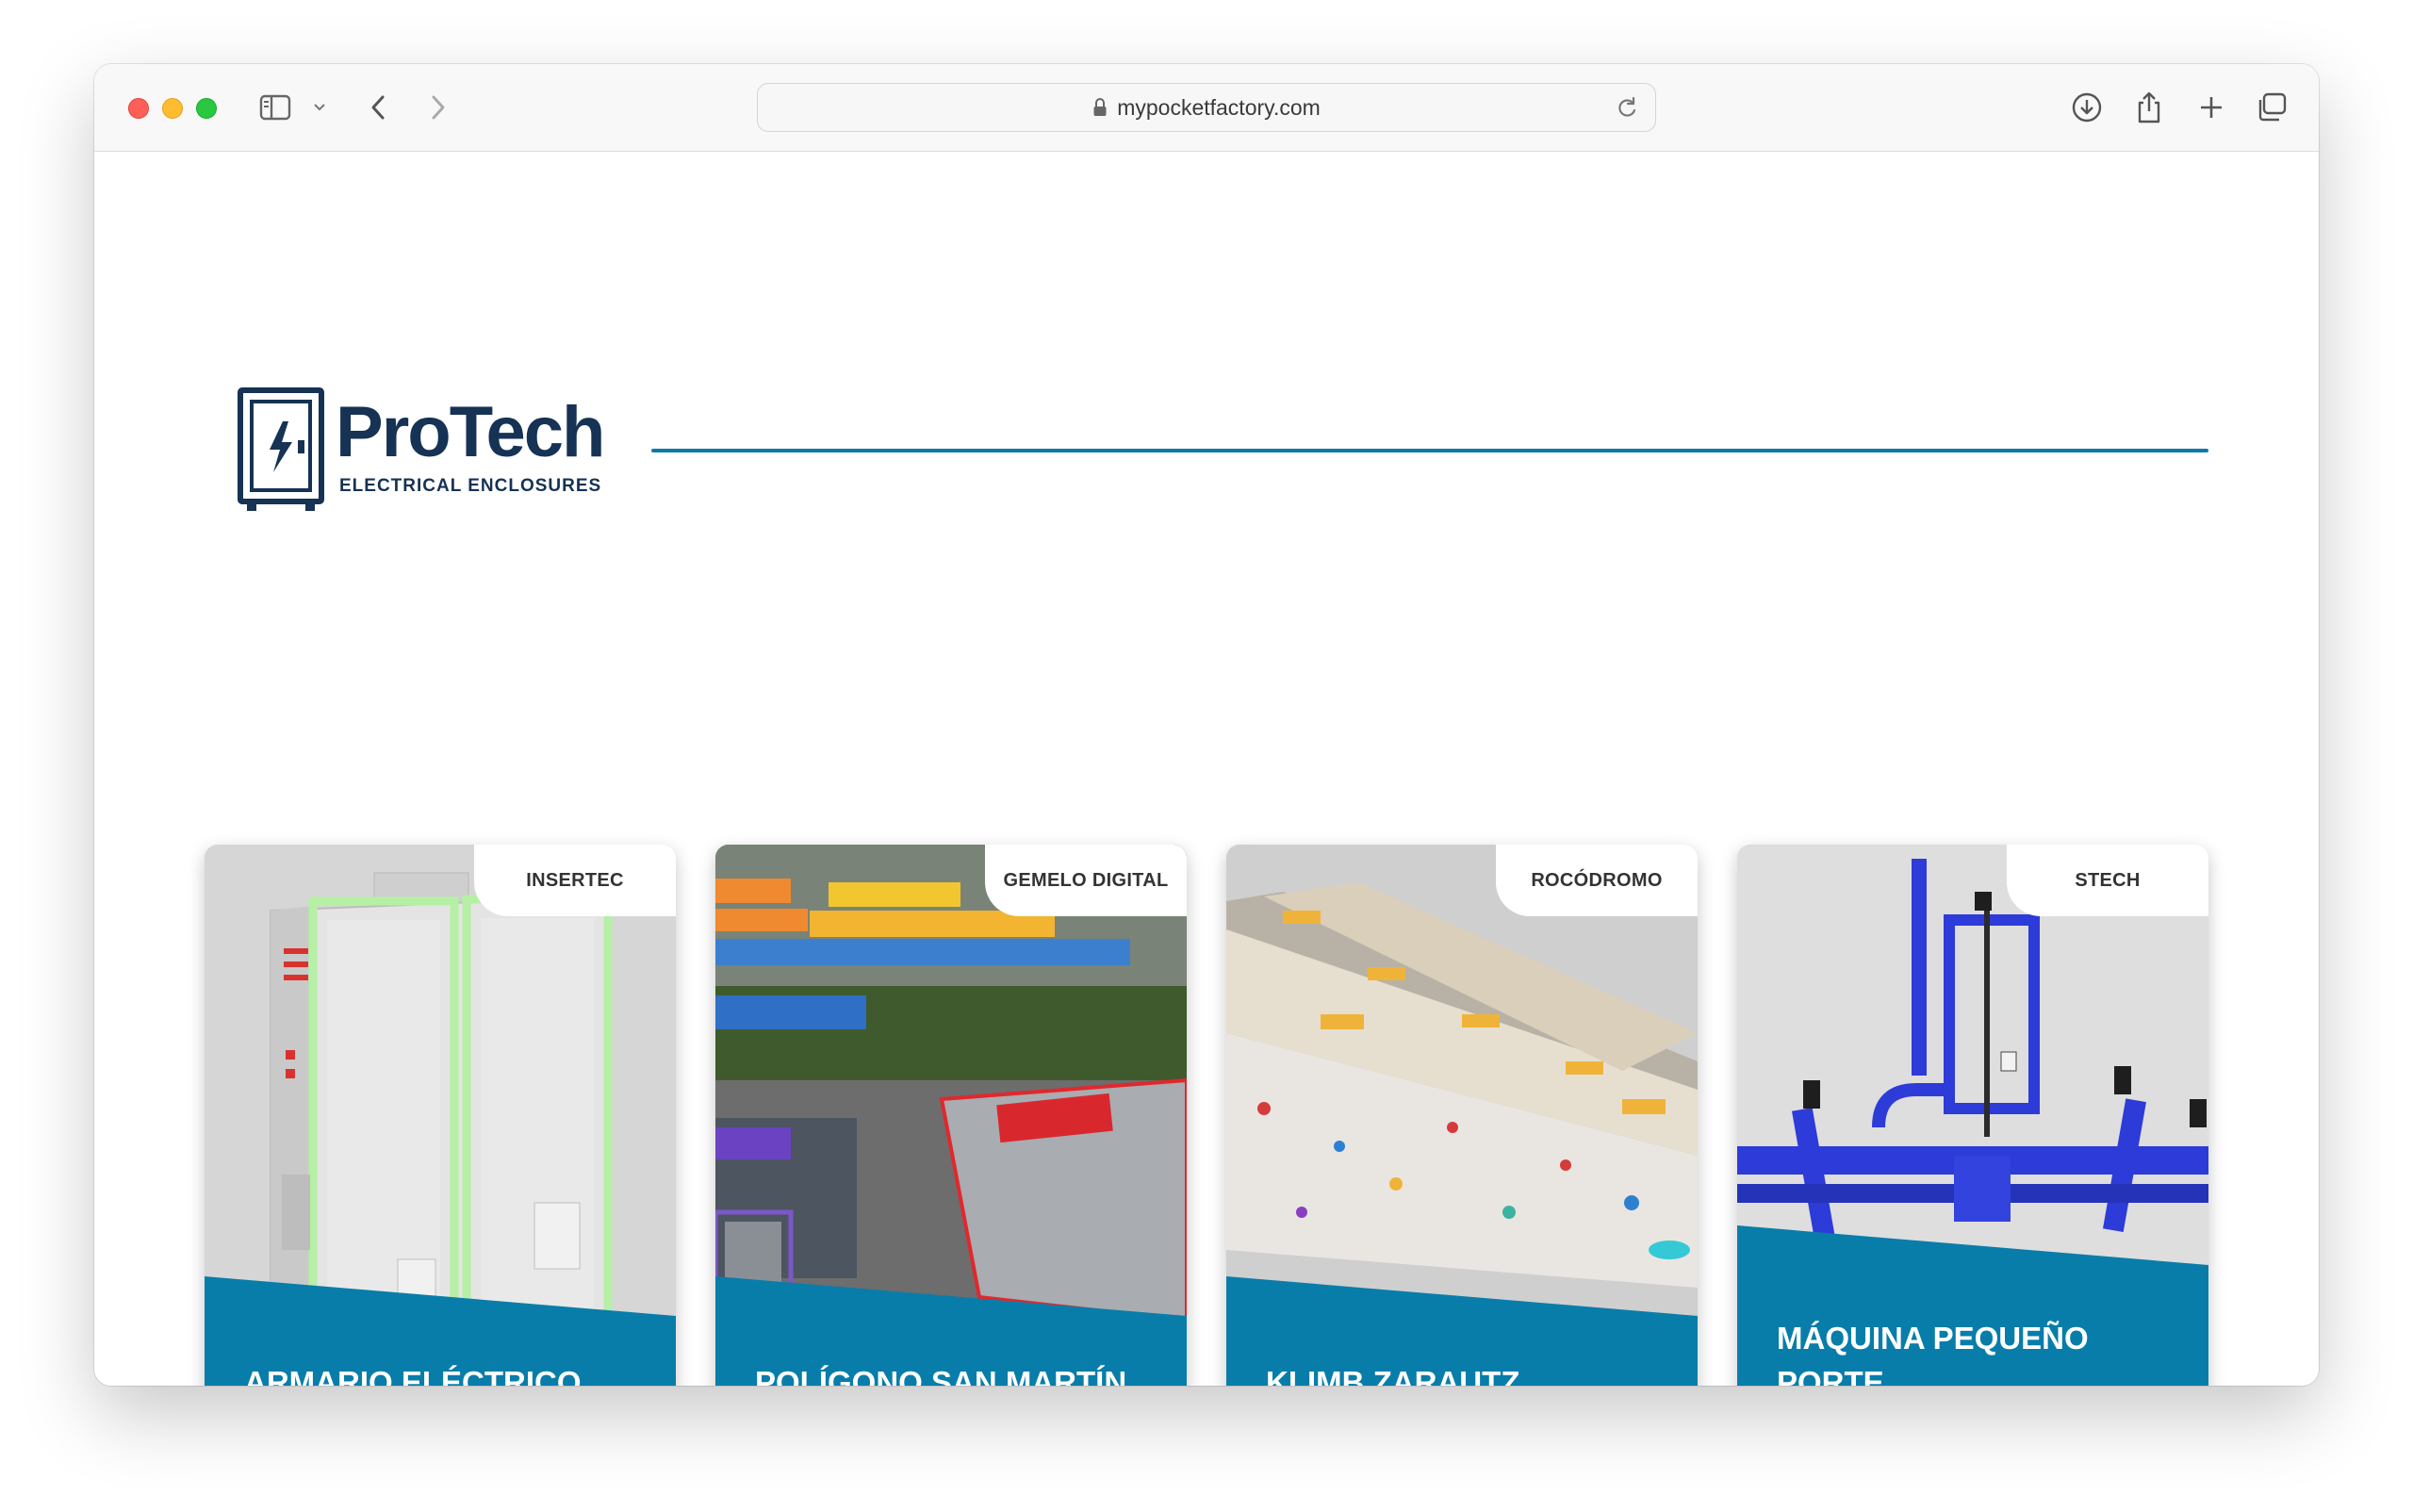 The image size is (2413, 1512). What do you see at coordinates (1627, 110) in the screenshot?
I see `reload-icon` at bounding box center [1627, 110].